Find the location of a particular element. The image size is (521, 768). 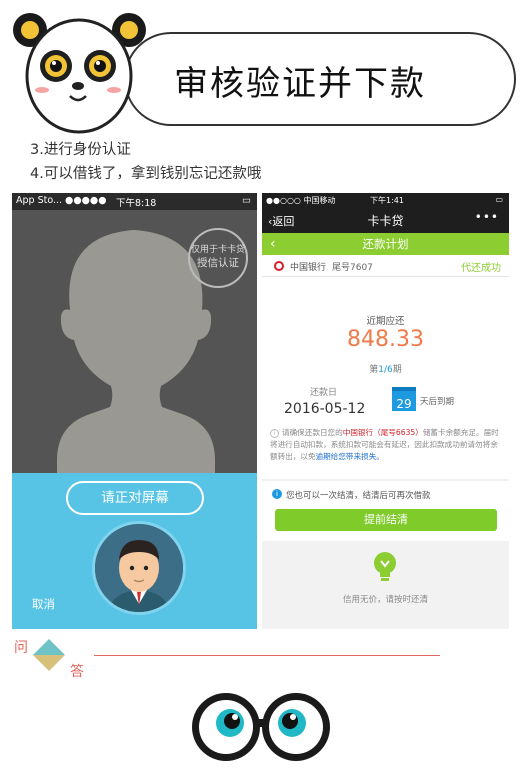

app-header: ●●○○○ 中国移动 下午1:41 ▭ ‹返回 卡卡贷 ••• is located at coordinates (385, 213).